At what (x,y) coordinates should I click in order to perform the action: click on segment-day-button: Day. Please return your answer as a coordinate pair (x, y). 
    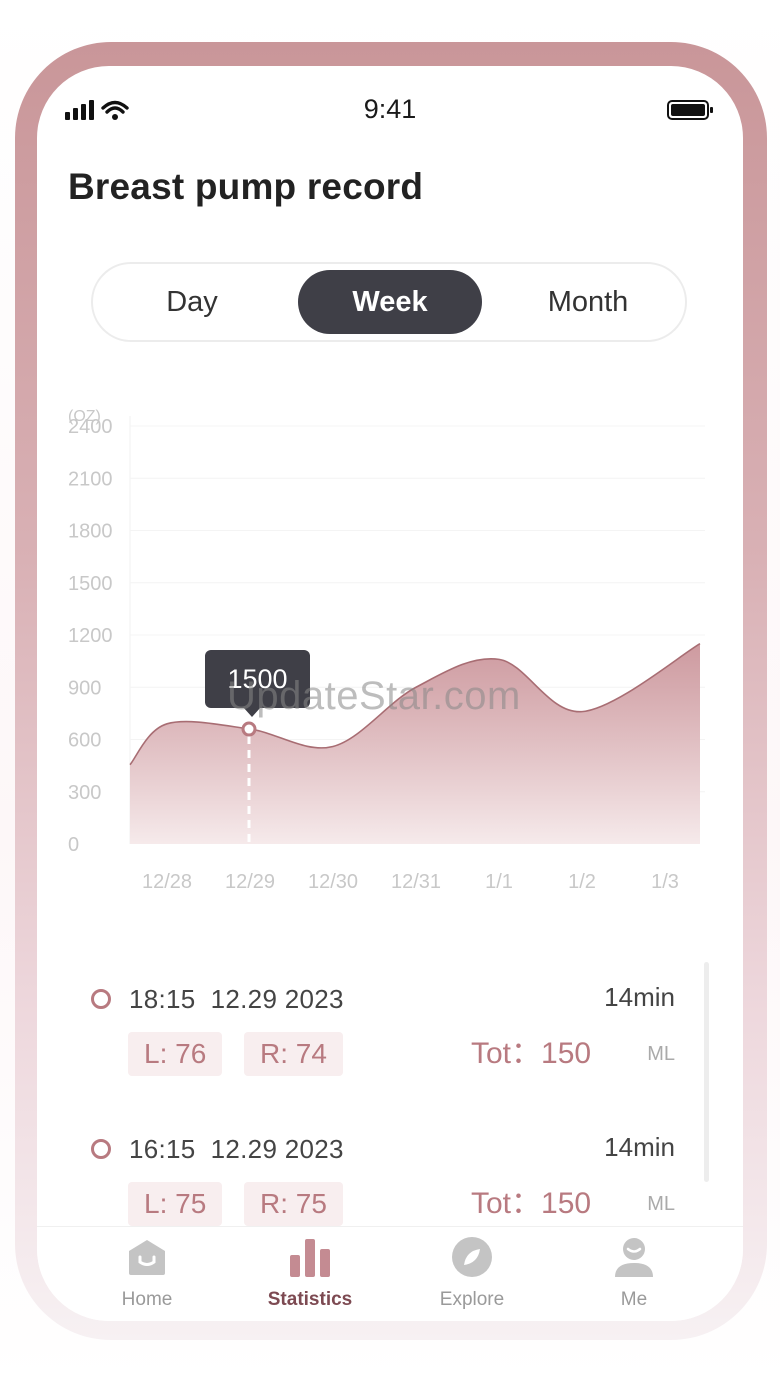
    Looking at the image, I should click on (192, 302).